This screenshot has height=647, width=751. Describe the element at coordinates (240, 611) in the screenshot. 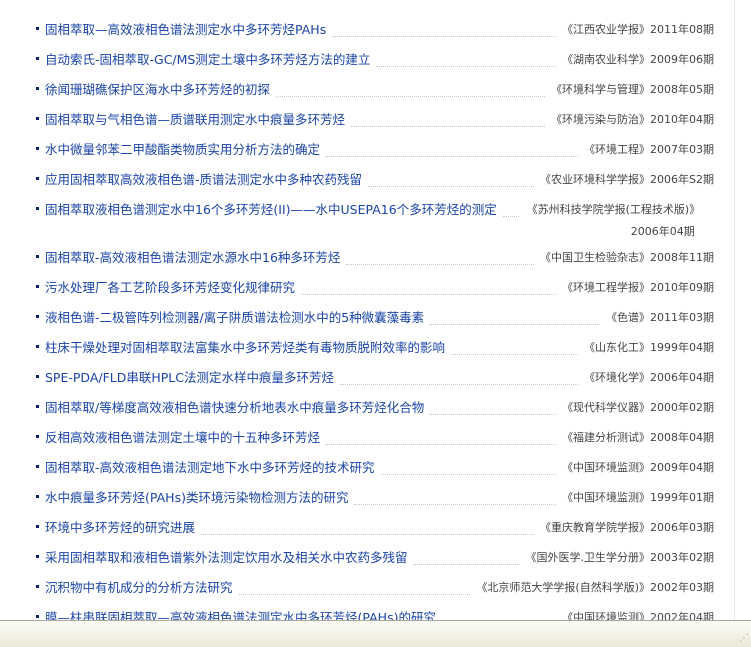

I see `article-link: 膜—柱串联固相萃取—高效液相色谱法测定水中多环芳烃(PAHs)的研究` at that location.